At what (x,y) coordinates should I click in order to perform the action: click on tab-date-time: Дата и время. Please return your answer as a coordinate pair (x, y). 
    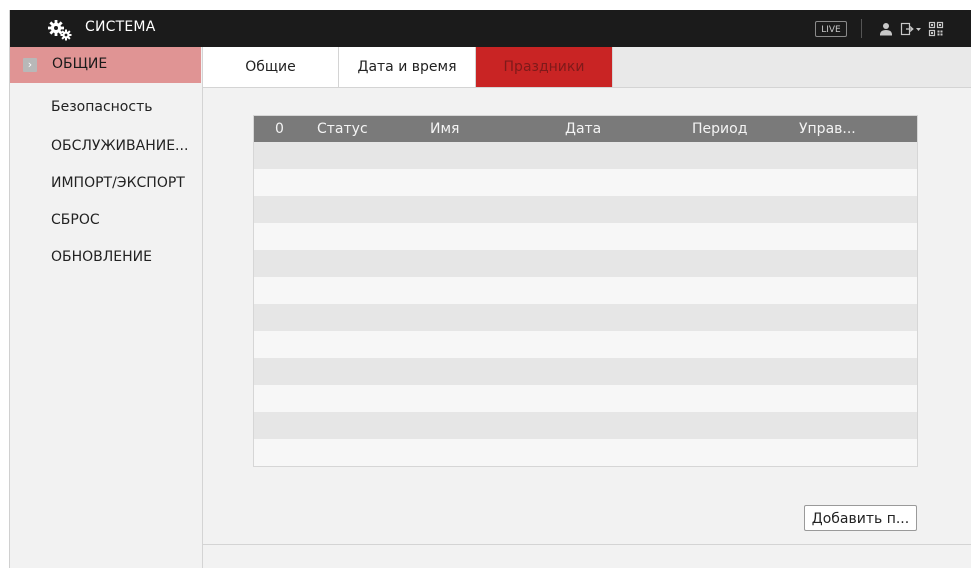
    Looking at the image, I should click on (407, 67).